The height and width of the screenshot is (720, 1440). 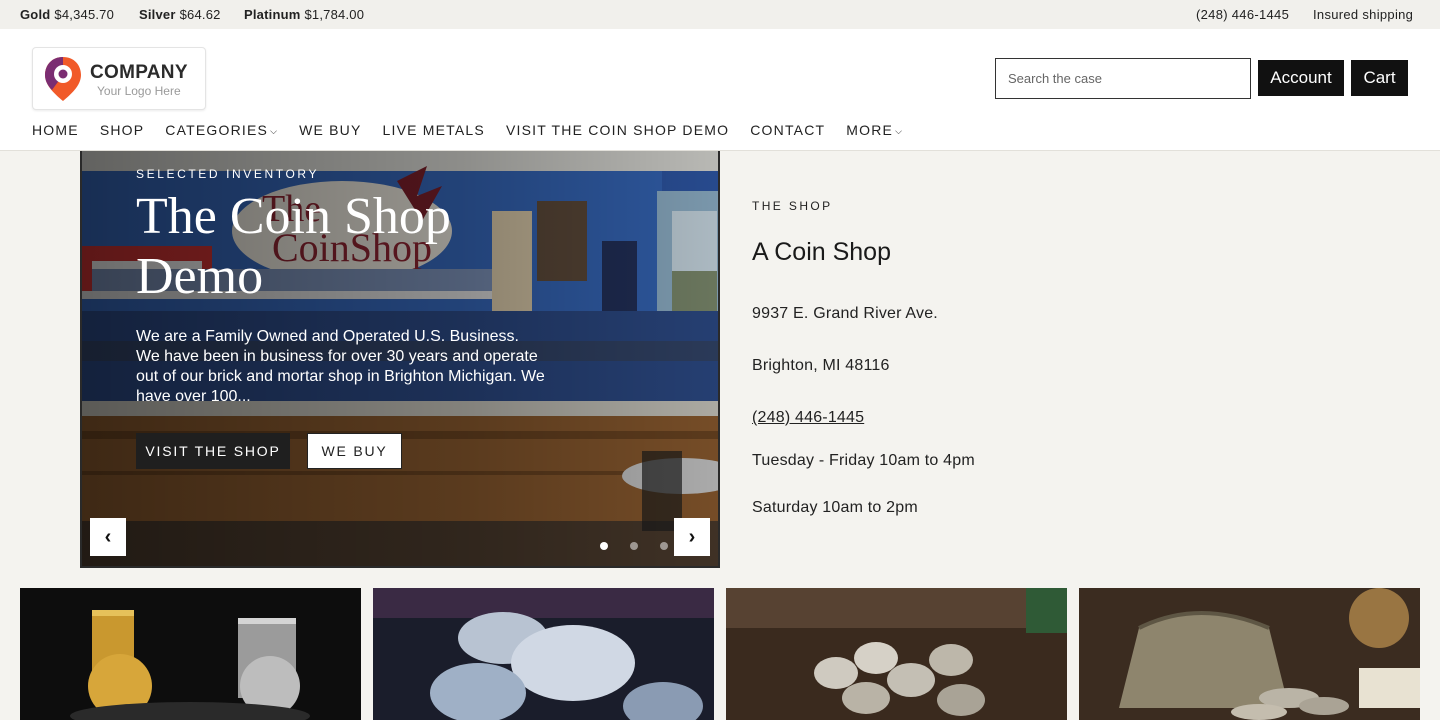 I want to click on nav-visit-coin-shop-demo: VISIT THE COIN SHOP DEMO, so click(x=617, y=130).